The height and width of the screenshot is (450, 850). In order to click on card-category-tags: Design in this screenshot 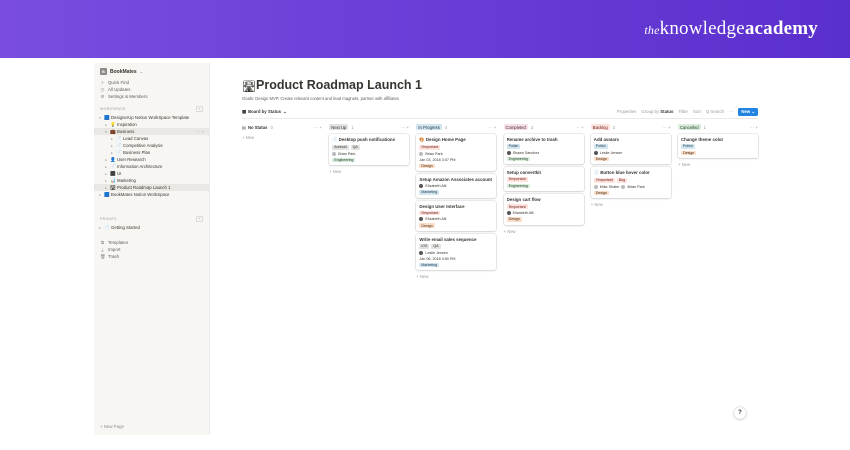, I will do `click(543, 219)`.